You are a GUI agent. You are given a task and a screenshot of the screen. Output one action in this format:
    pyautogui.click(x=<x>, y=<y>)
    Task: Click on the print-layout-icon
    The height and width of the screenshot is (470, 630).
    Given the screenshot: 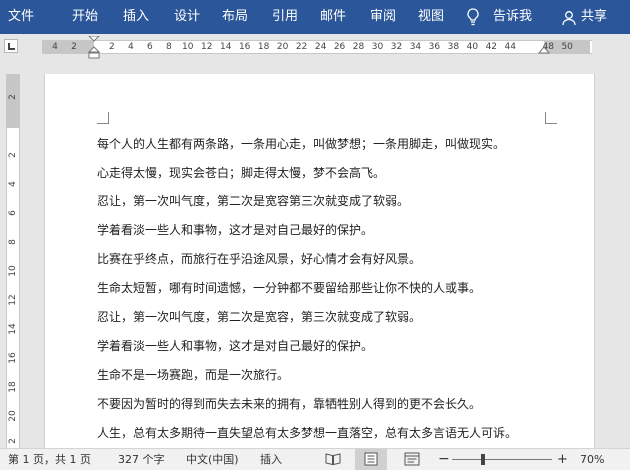 What is the action you would take?
    pyautogui.click(x=371, y=459)
    